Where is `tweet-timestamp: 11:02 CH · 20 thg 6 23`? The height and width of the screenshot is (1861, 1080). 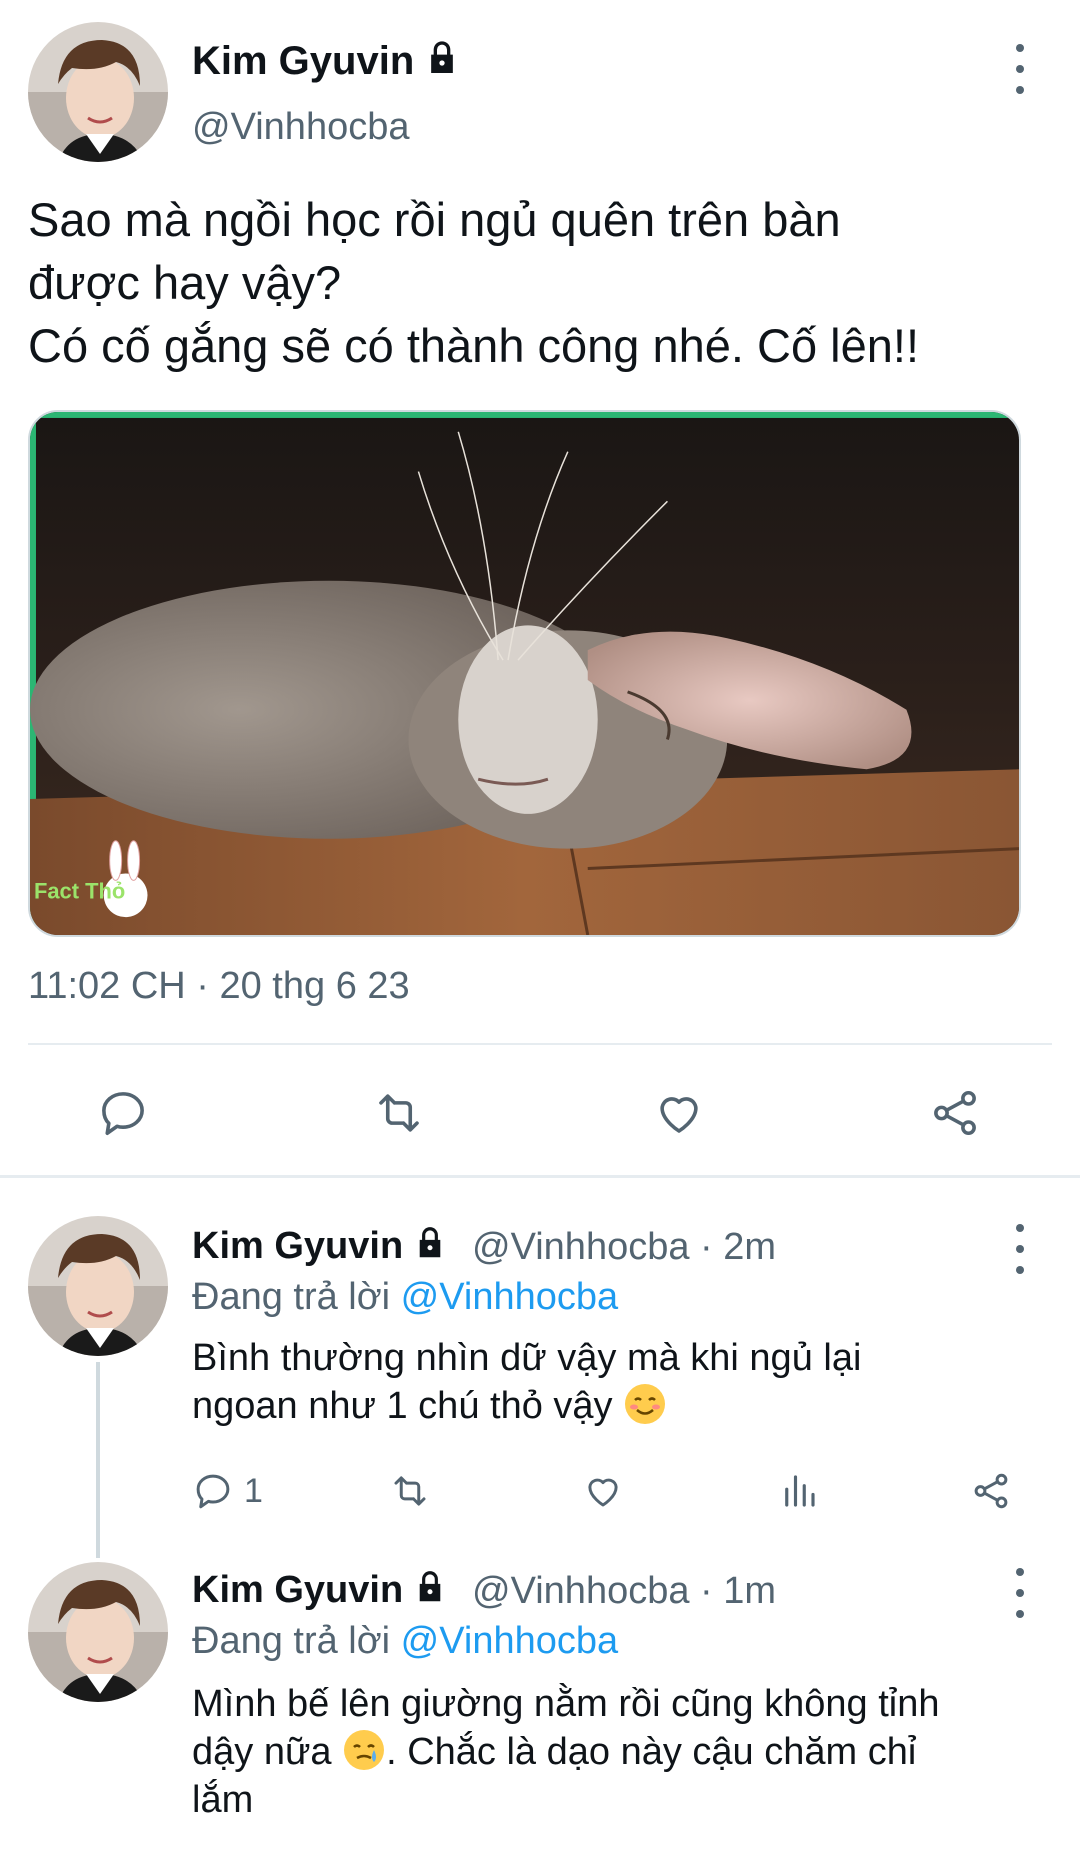
tweet-timestamp: 11:02 CH · 20 thg 6 23 is located at coordinates (219, 986).